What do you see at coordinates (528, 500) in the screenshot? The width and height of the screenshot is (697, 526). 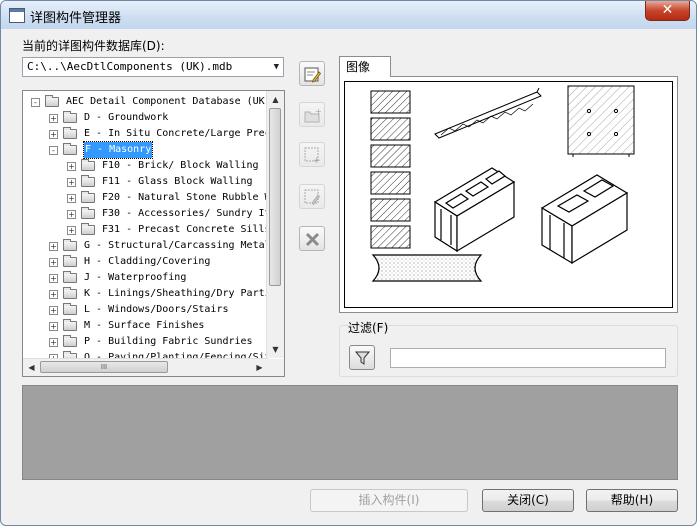 I see `close-button: 关闭(C)` at bounding box center [528, 500].